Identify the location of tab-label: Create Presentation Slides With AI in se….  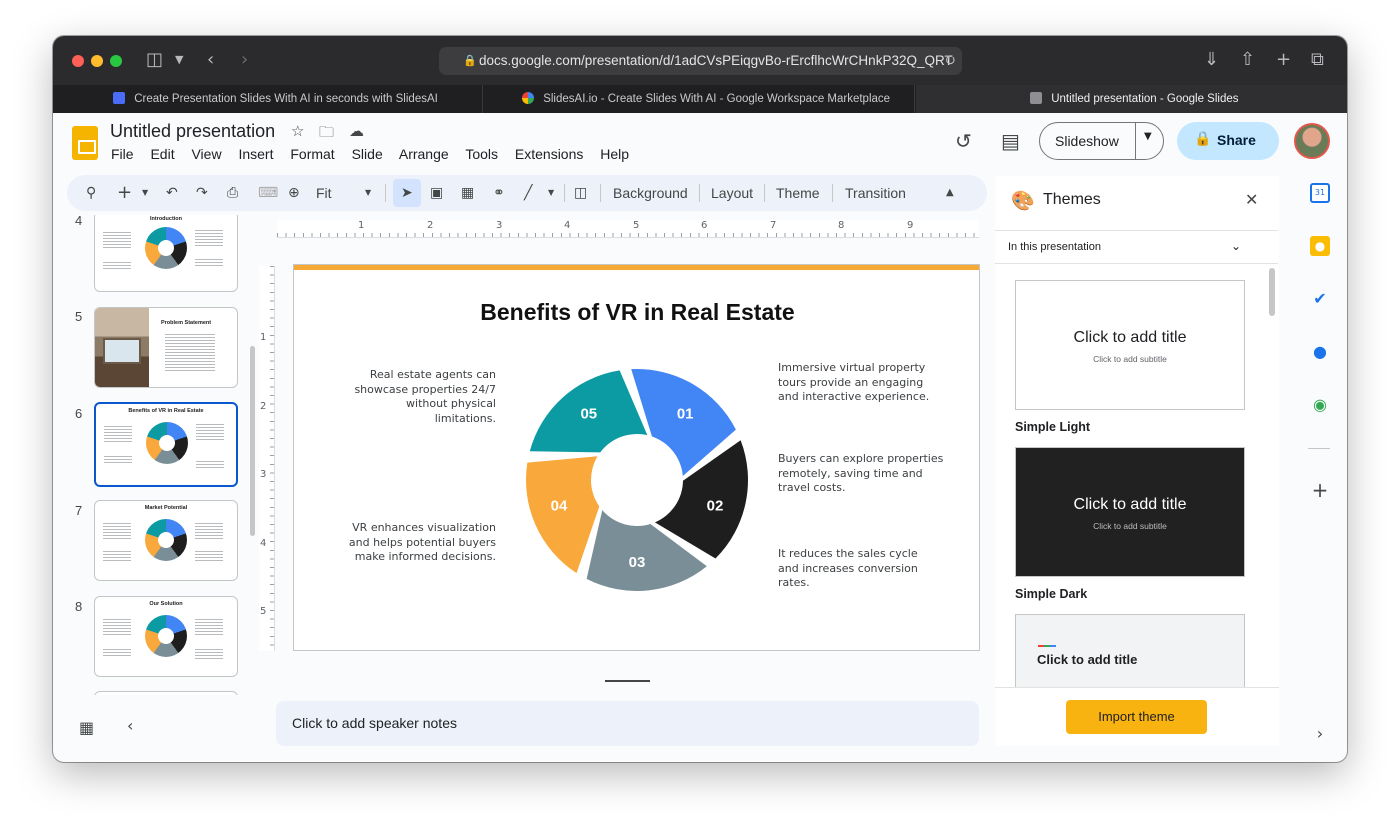
(286, 99).